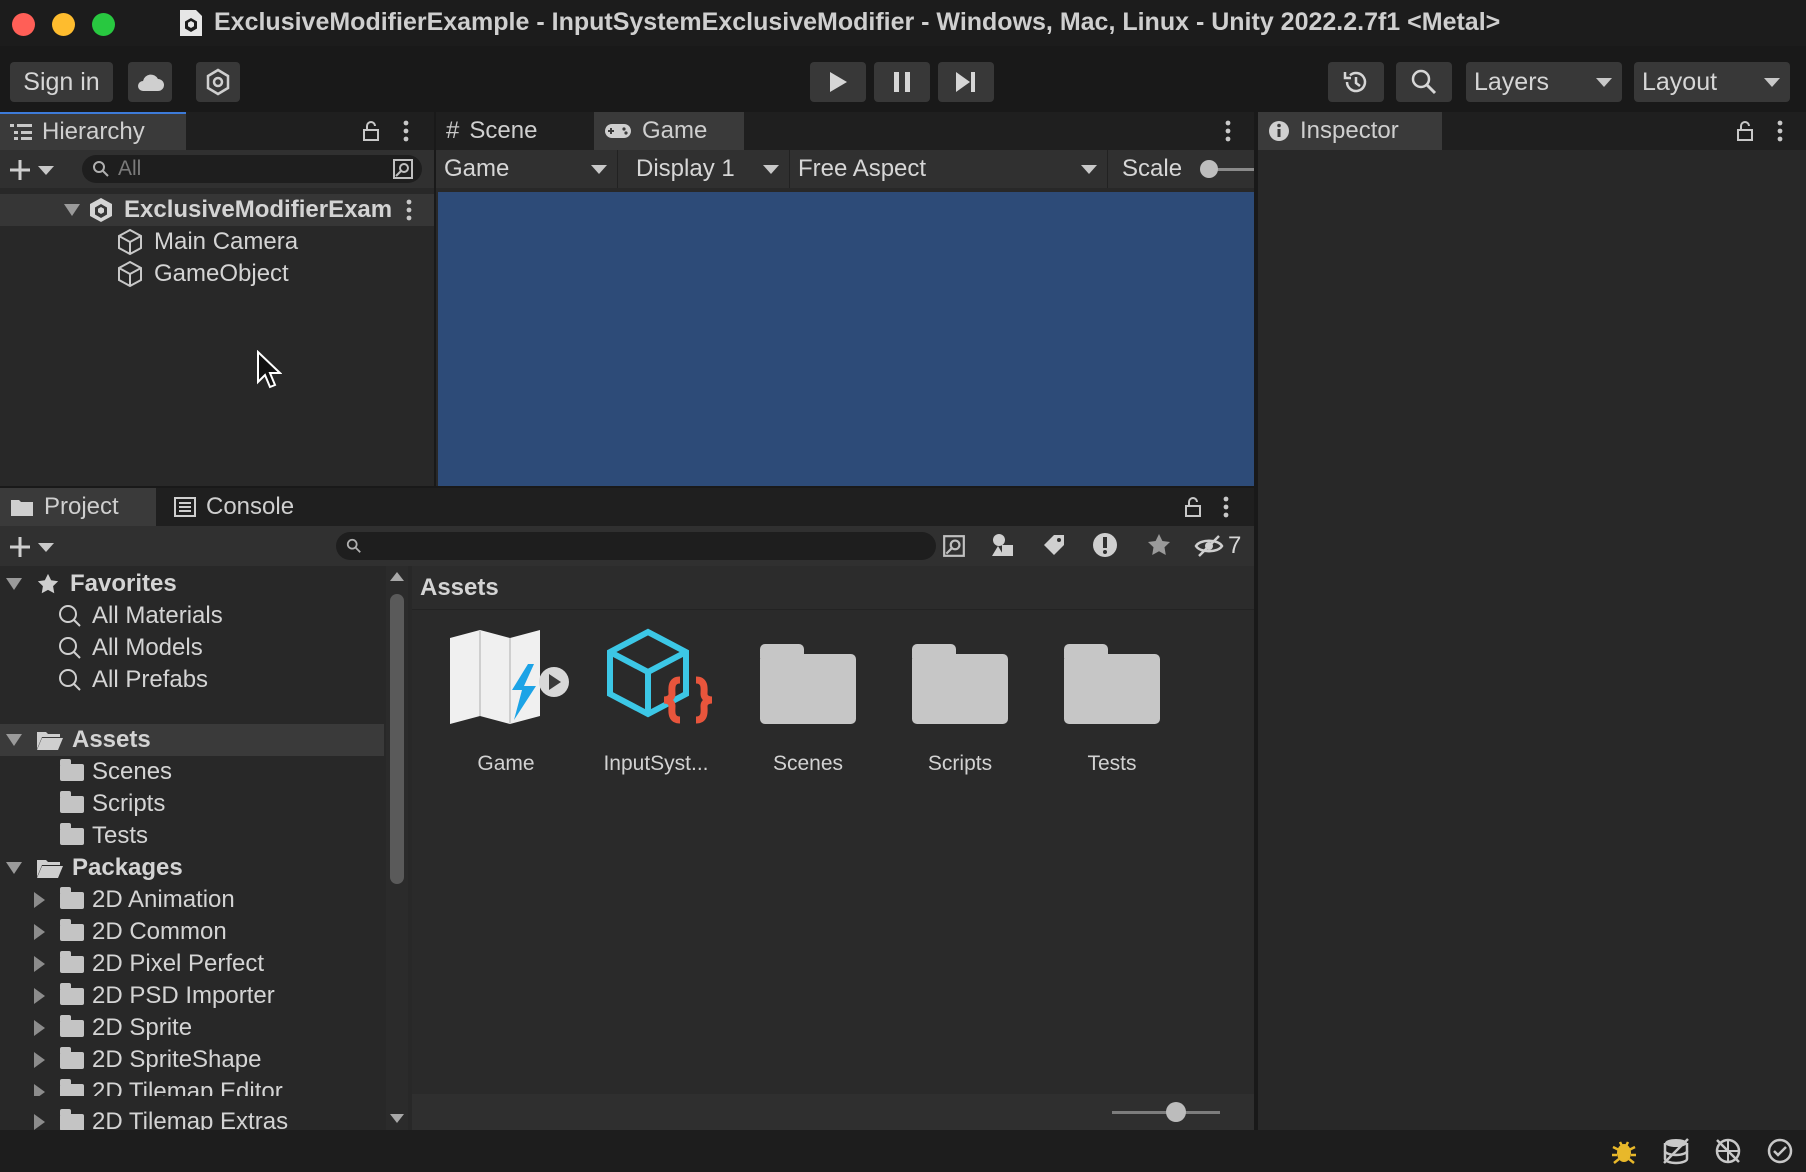 This screenshot has height=1172, width=1806. What do you see at coordinates (966, 82) in the screenshot?
I see `step-button` at bounding box center [966, 82].